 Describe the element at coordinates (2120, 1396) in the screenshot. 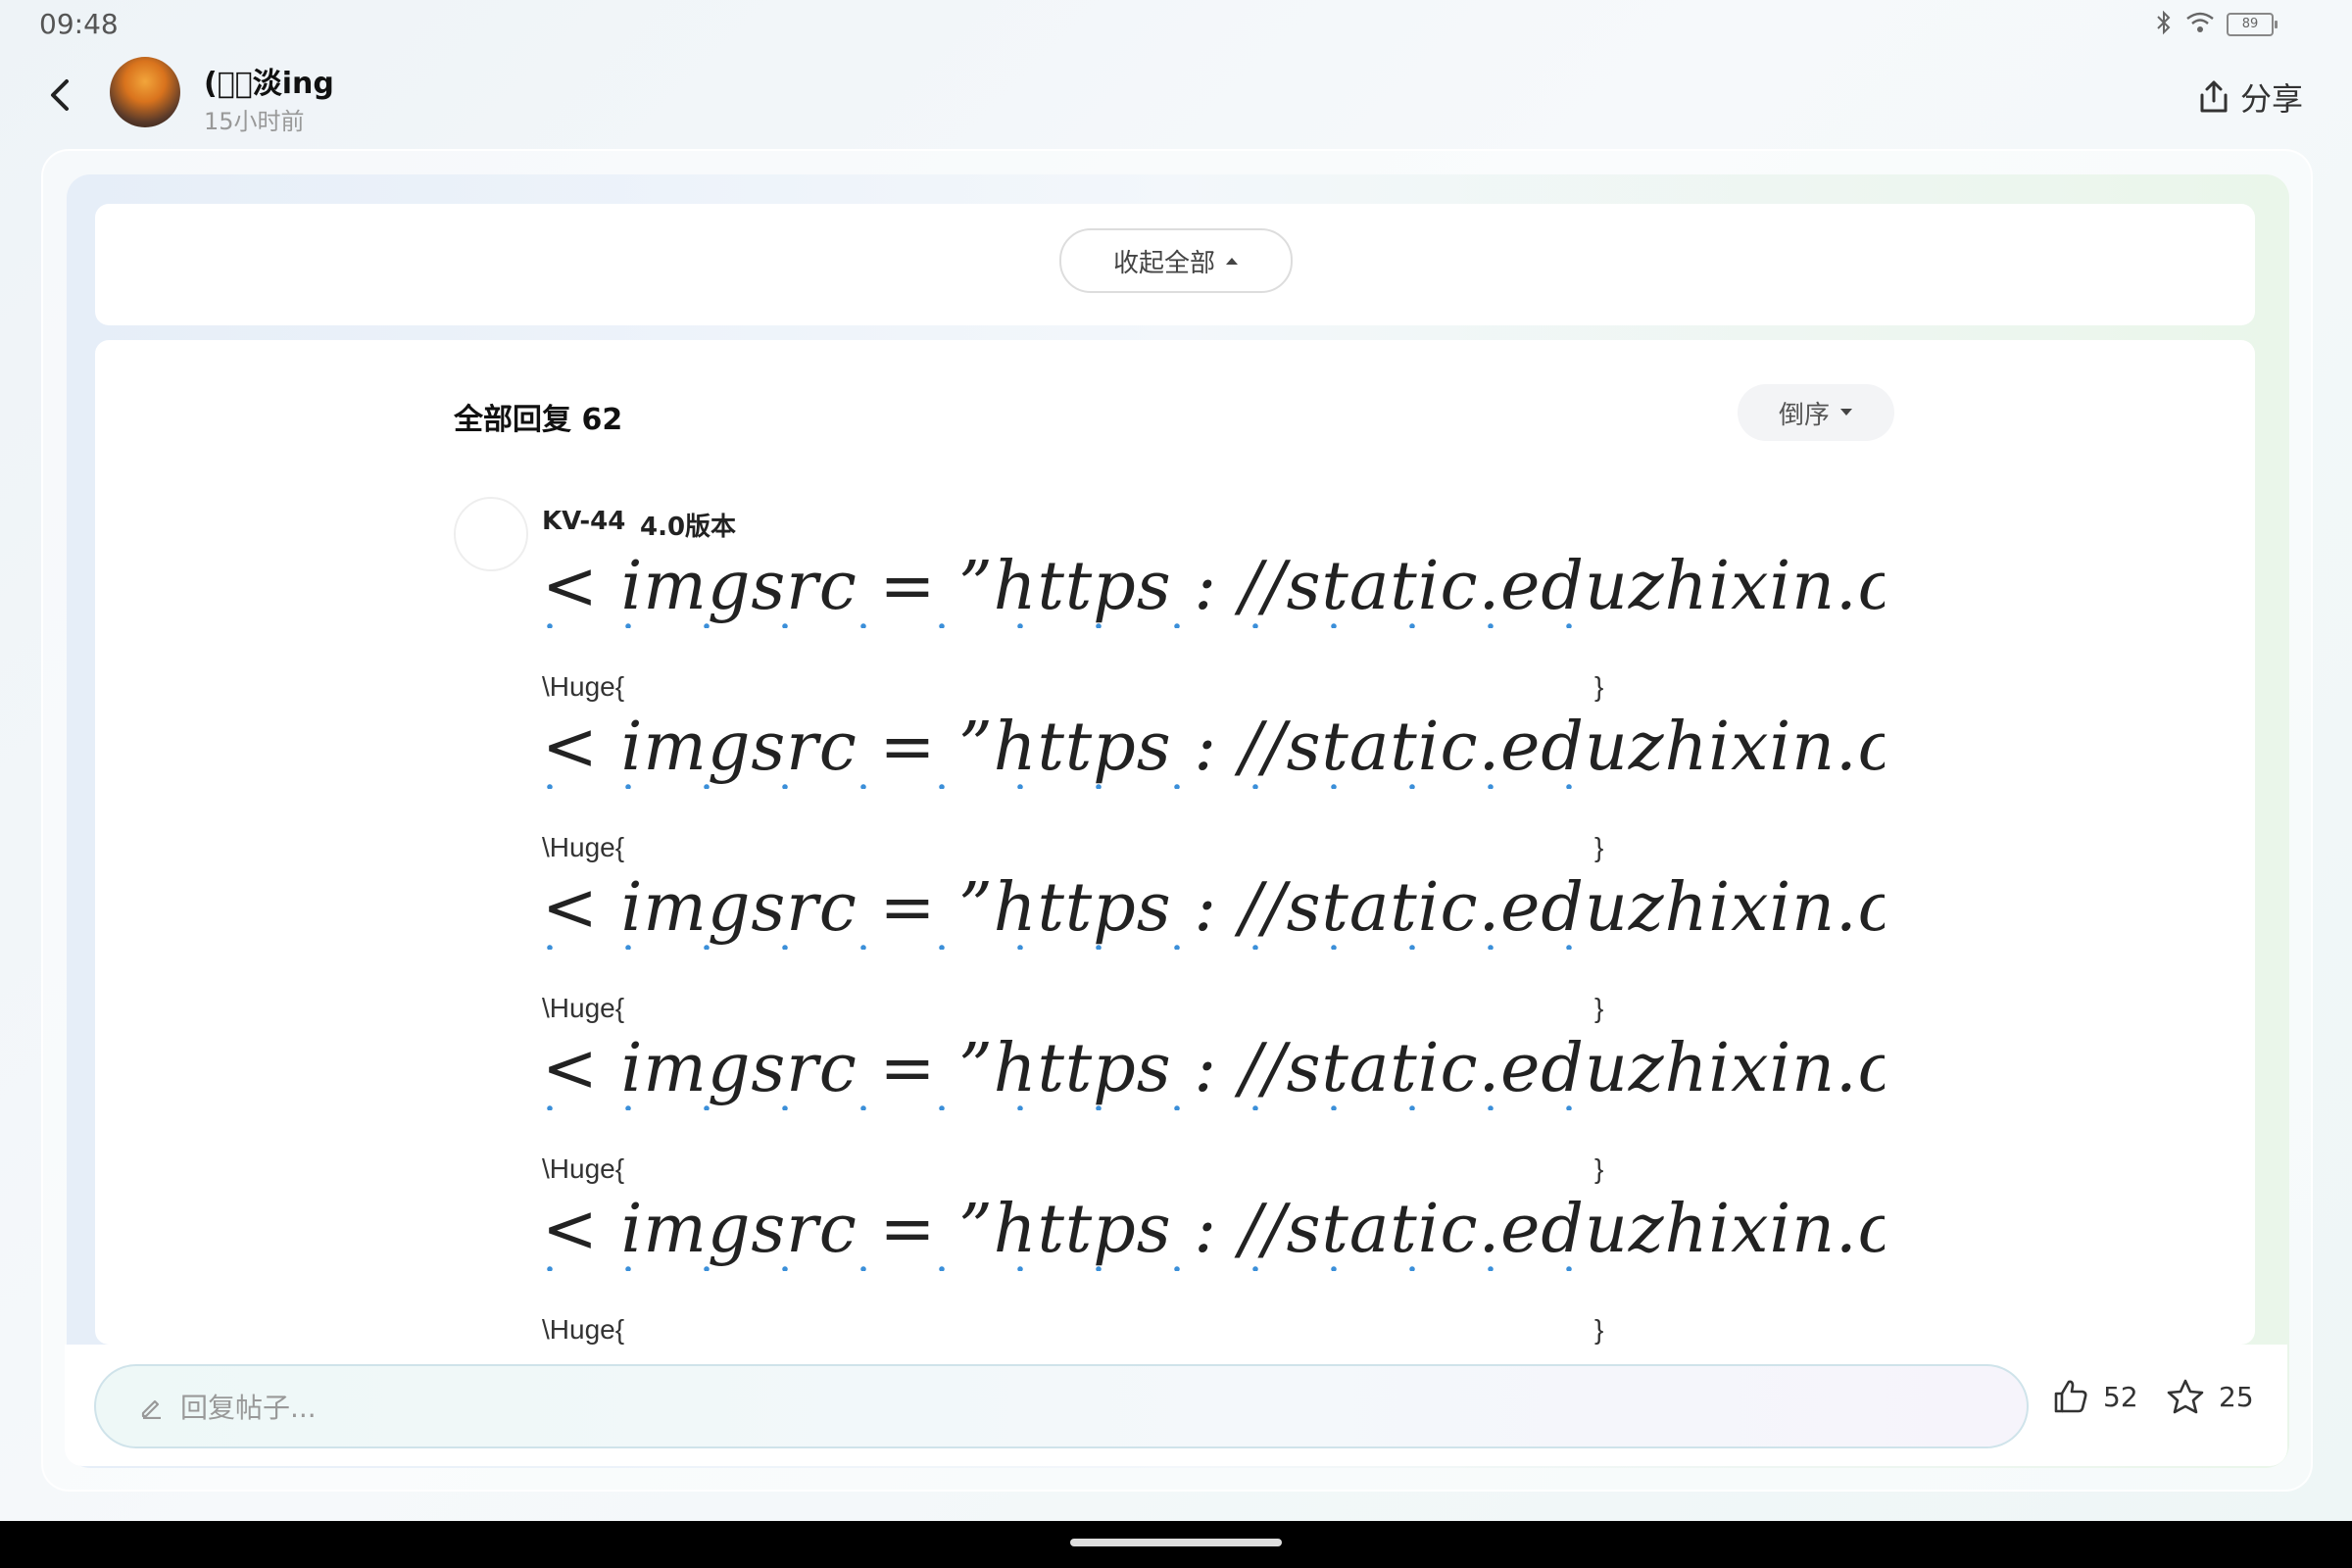

I see `like-count: 52` at that location.